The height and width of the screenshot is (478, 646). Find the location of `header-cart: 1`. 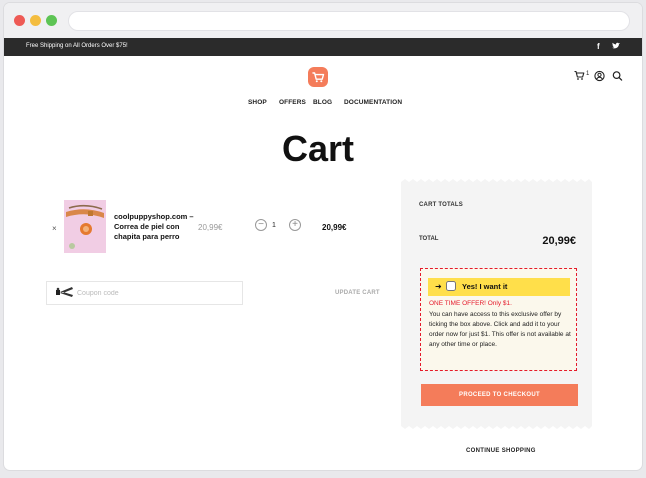

header-cart: 1 is located at coordinates (583, 76).